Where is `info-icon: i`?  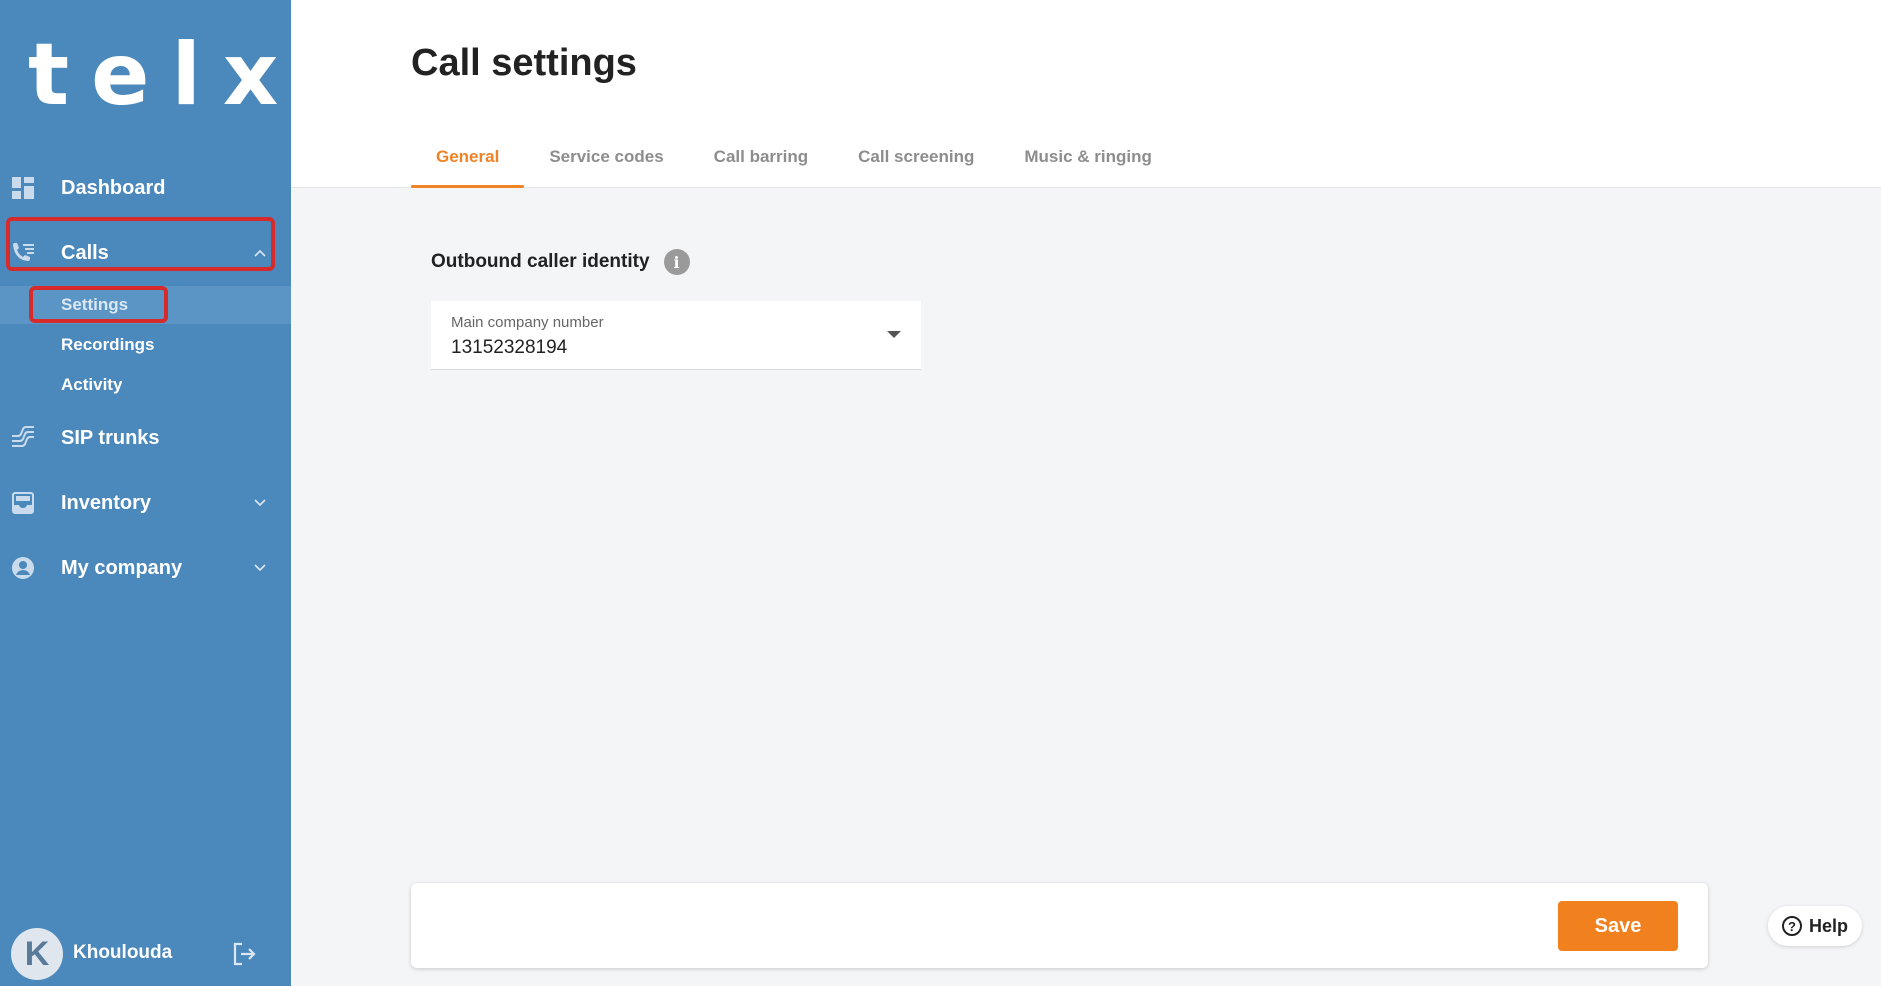 info-icon: i is located at coordinates (676, 262).